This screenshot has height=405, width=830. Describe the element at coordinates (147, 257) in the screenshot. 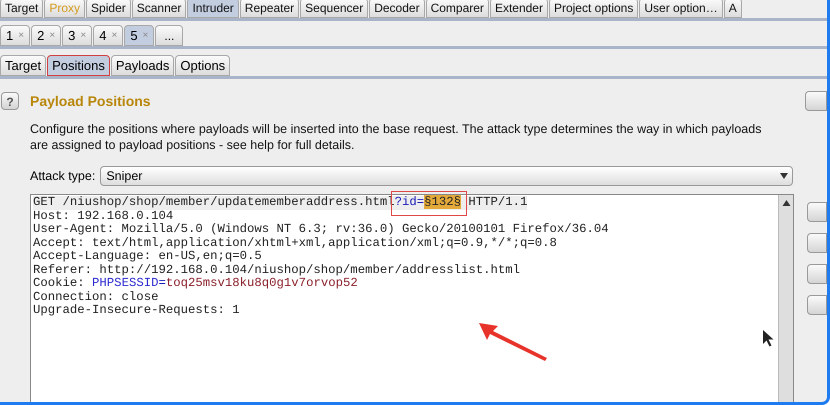

I see `request-line: Accept-Language: en-US,en;q=0.5` at that location.